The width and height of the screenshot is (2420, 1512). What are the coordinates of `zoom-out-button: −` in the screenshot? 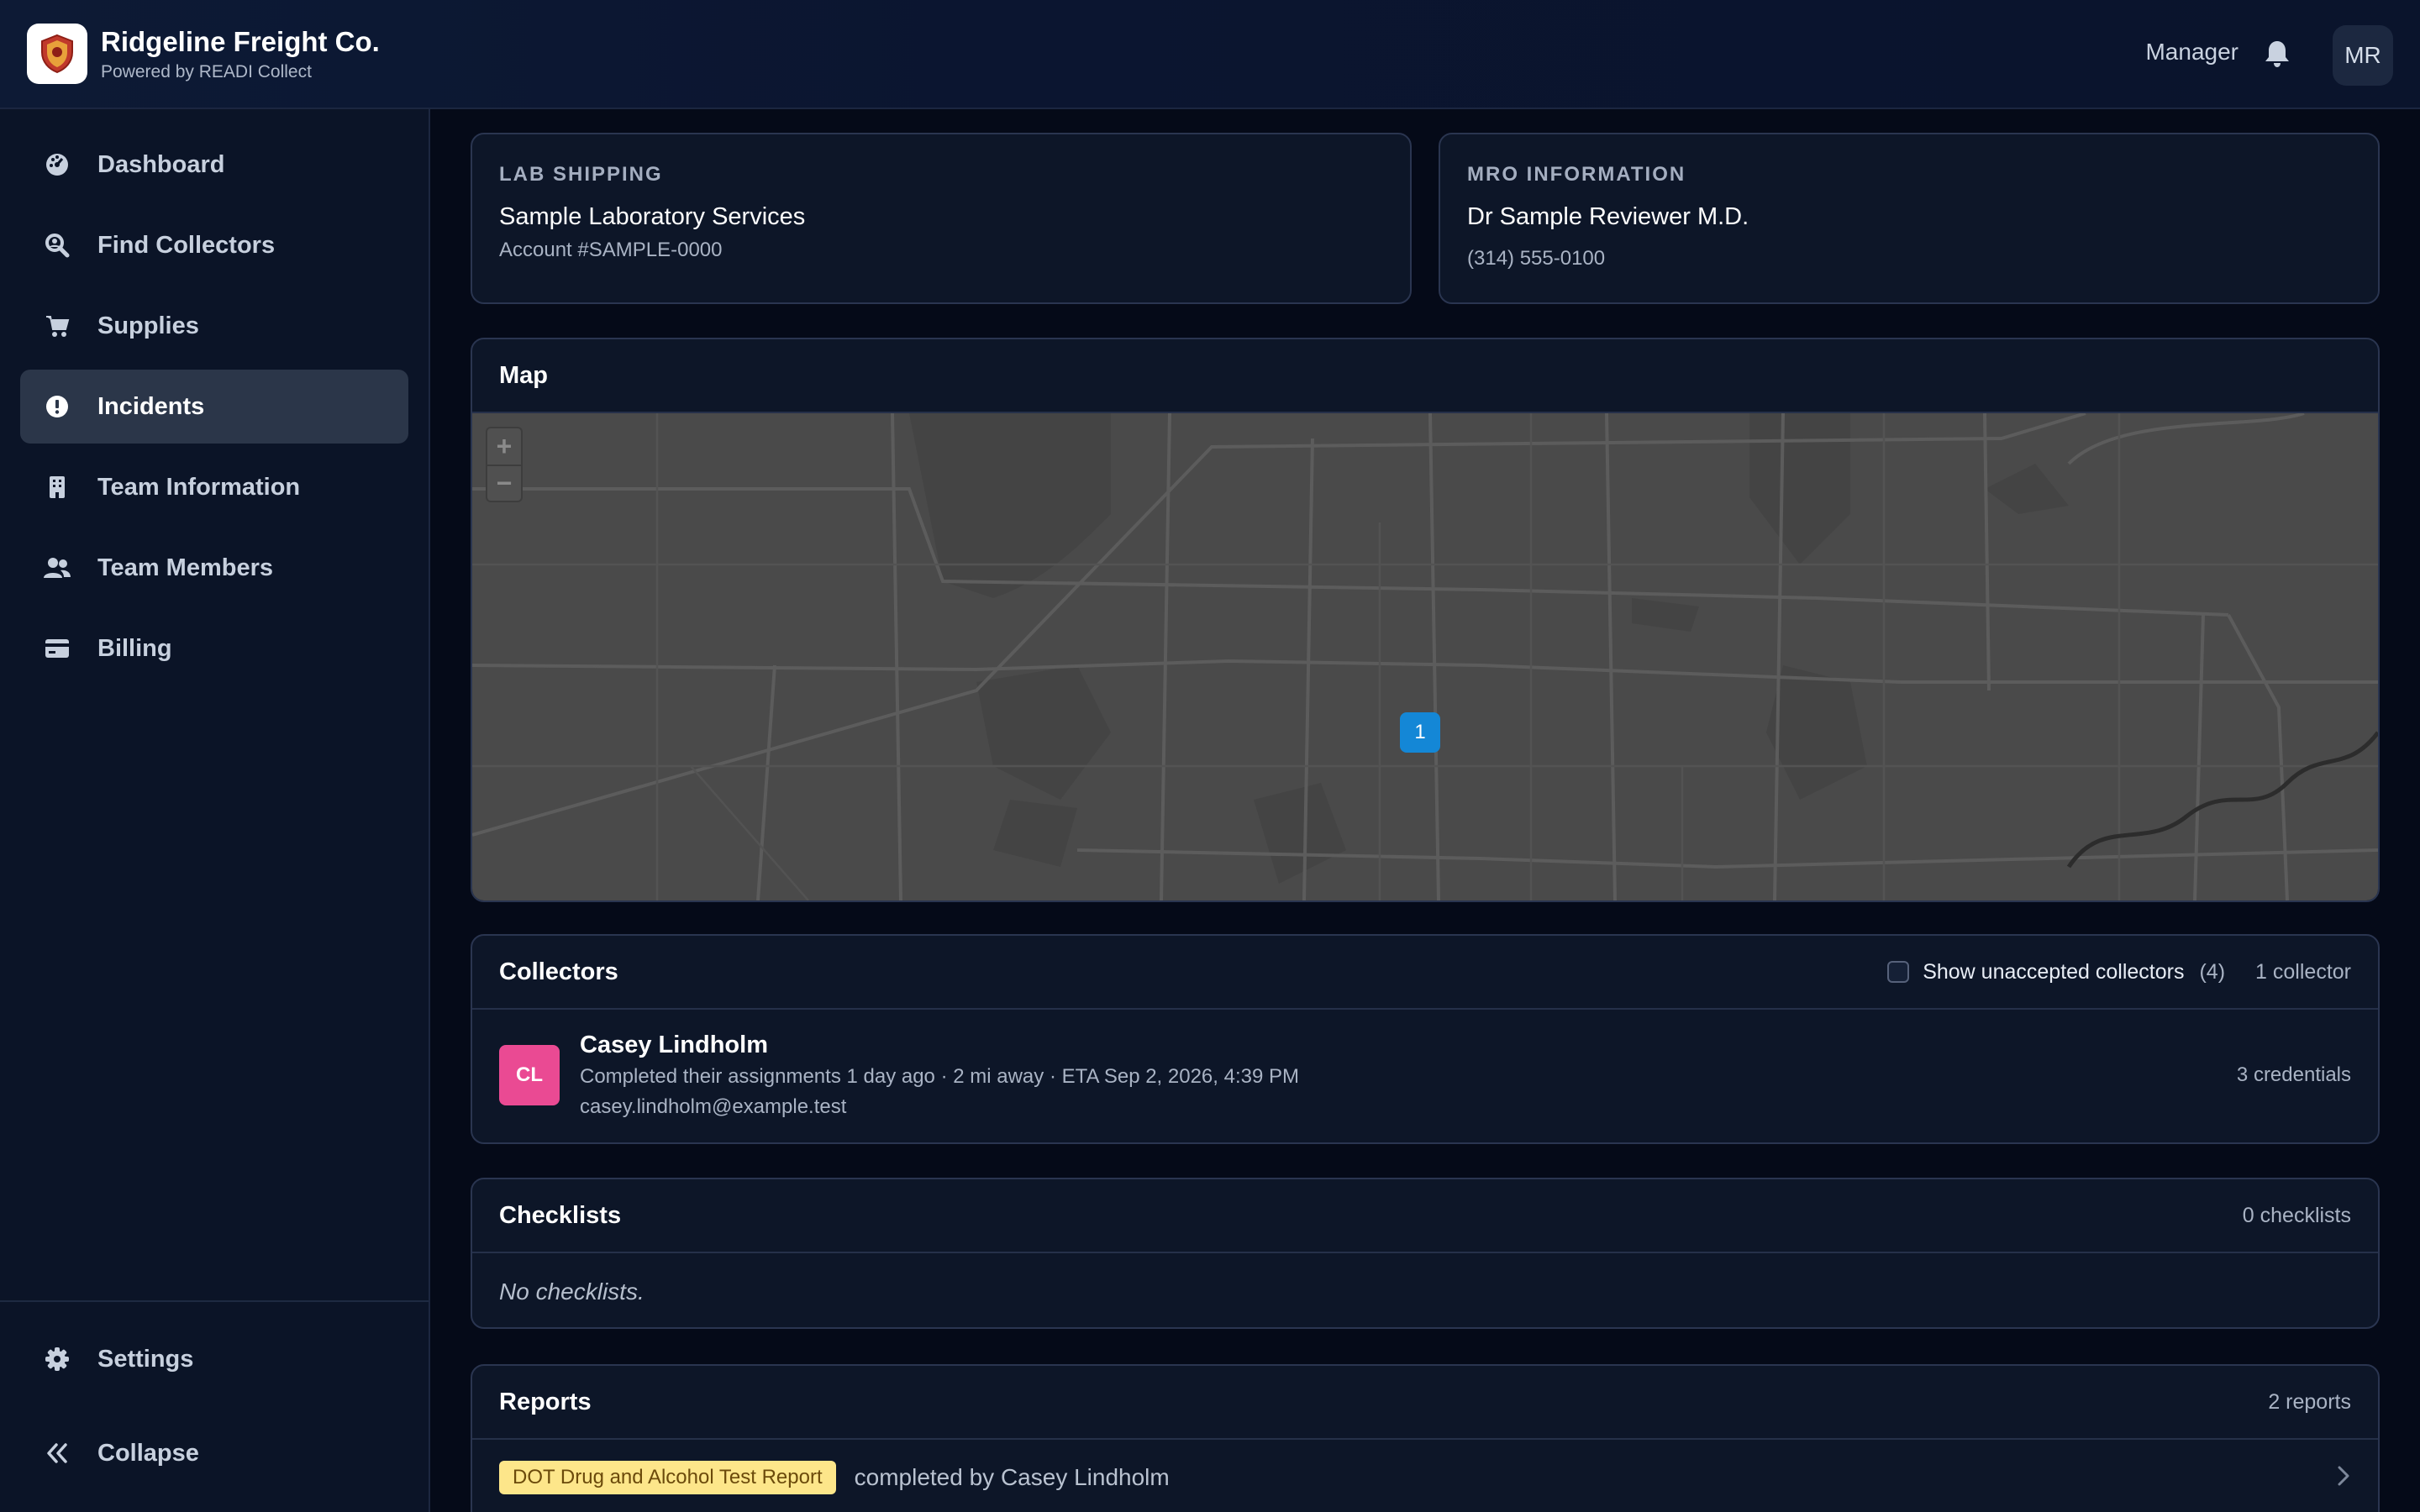 It's located at (504, 483).